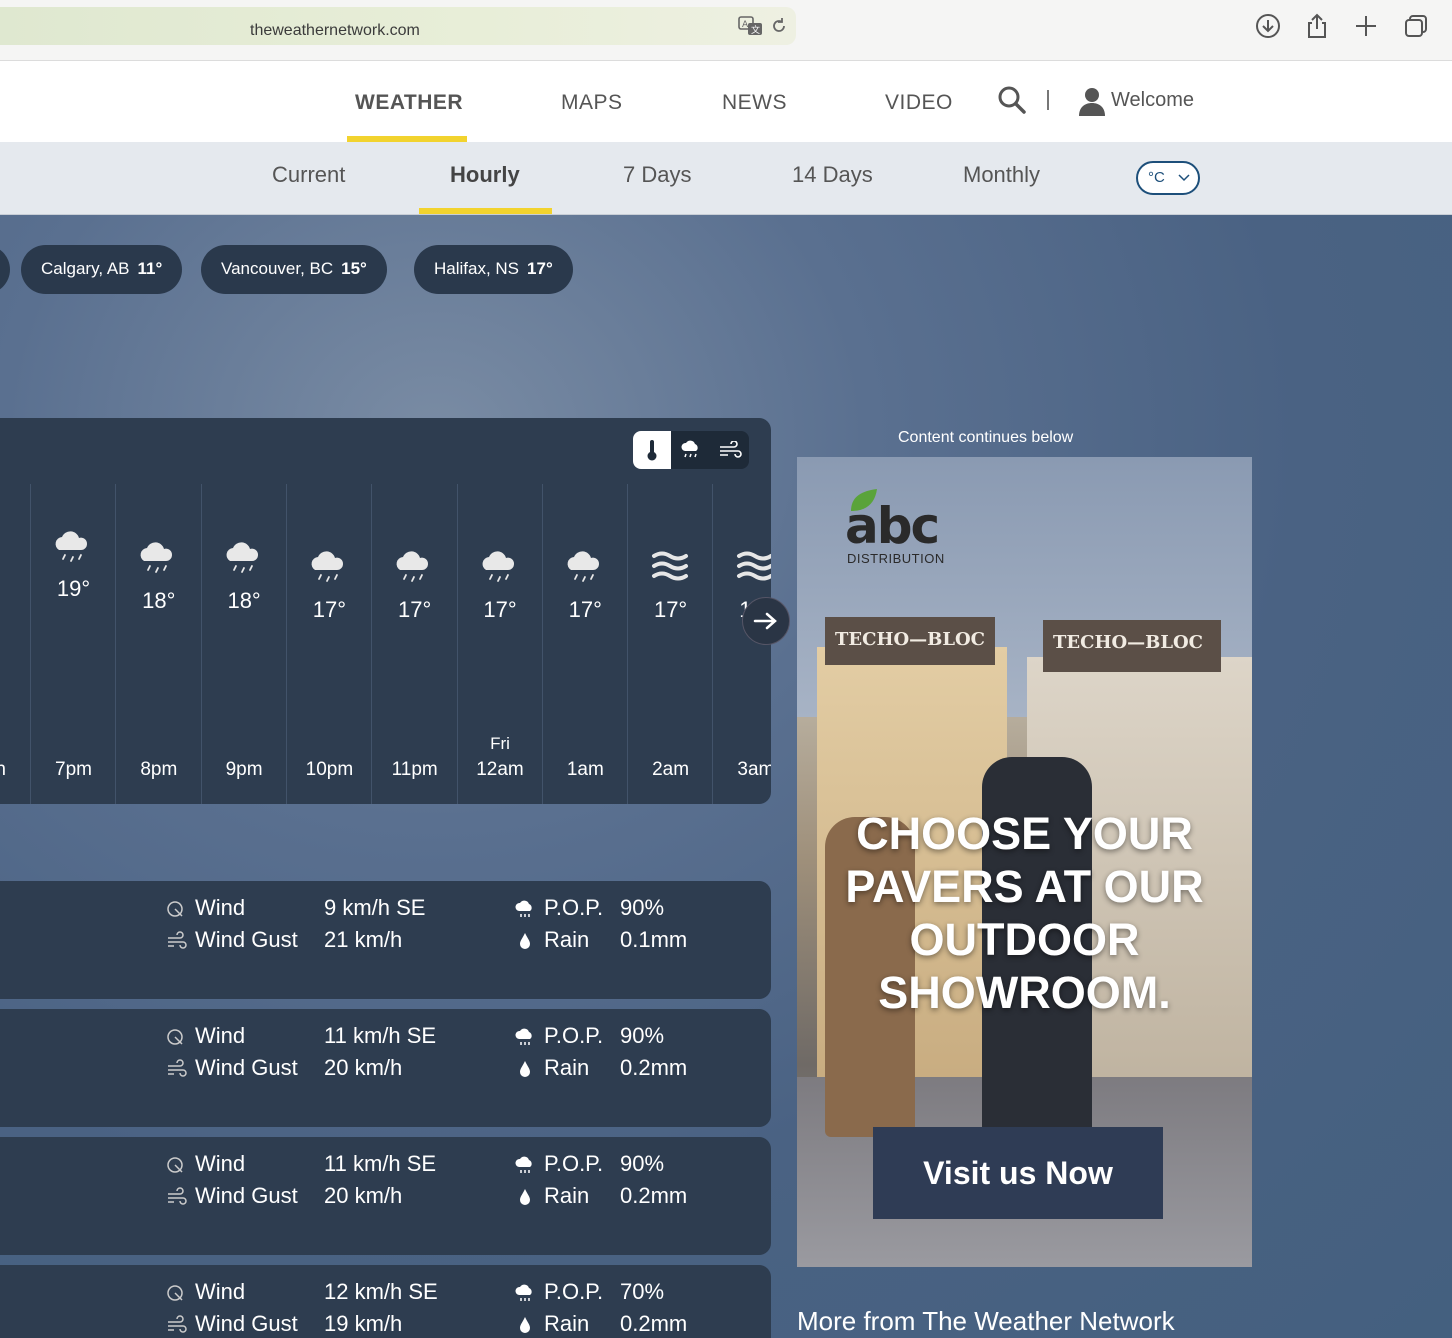 This screenshot has height=1338, width=1452. What do you see at coordinates (523, 1292) in the screenshot?
I see `pop-icon` at bounding box center [523, 1292].